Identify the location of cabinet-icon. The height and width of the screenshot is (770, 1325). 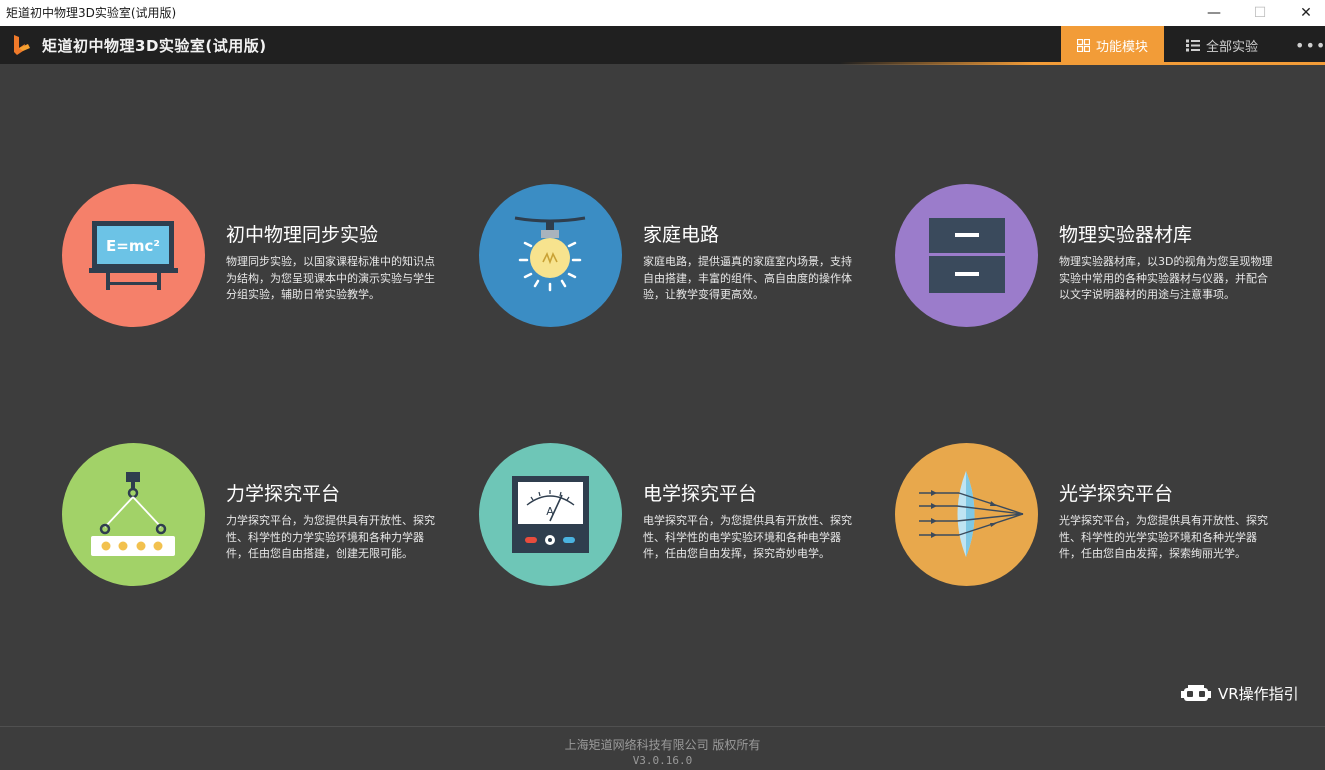
(966, 255).